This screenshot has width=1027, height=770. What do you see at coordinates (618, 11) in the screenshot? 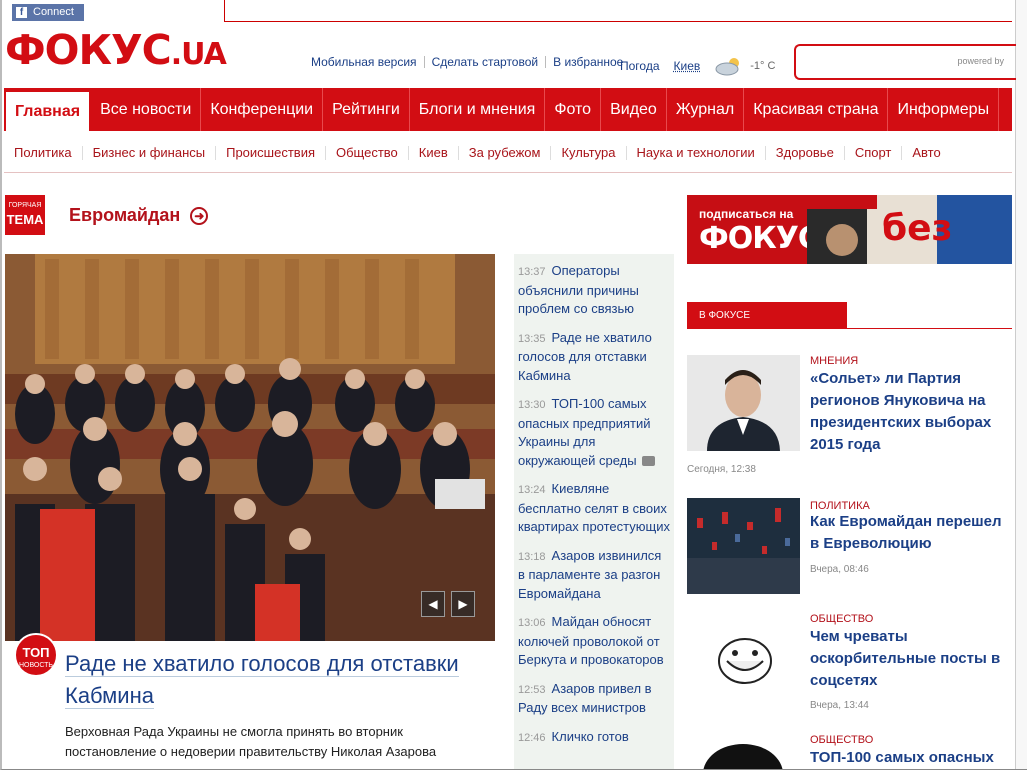
I see `top-frame` at bounding box center [618, 11].